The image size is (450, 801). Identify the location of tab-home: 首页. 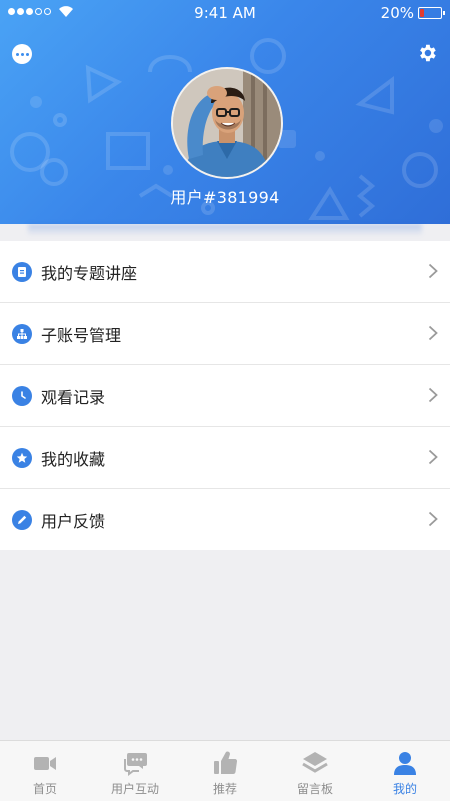
(45, 771).